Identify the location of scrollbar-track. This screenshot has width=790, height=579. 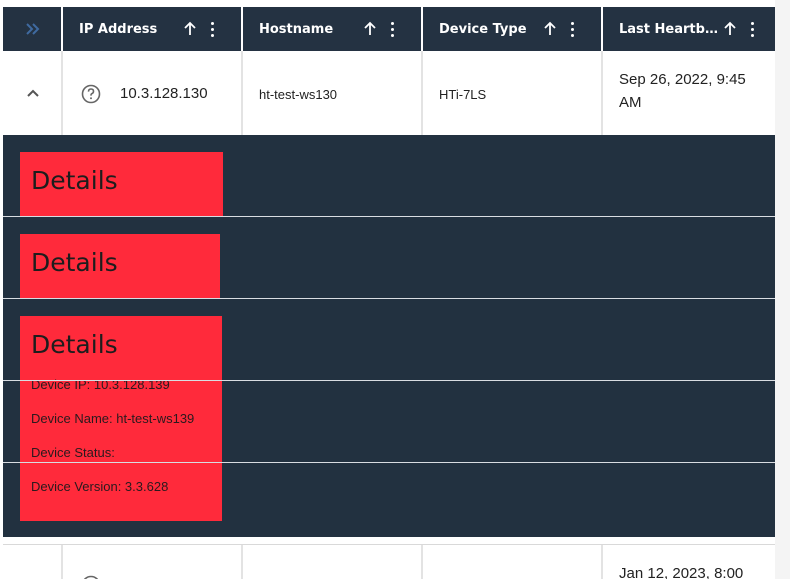
(782, 289).